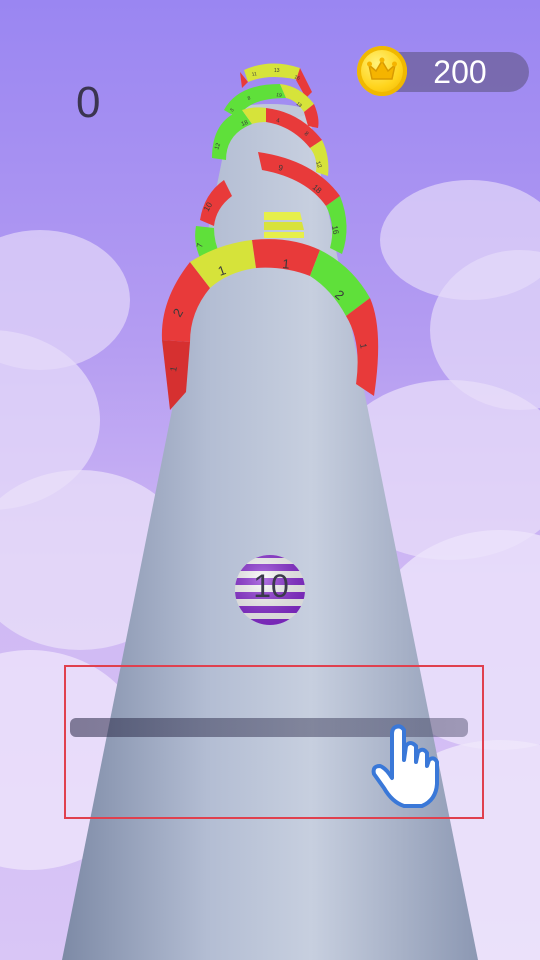  What do you see at coordinates (88, 102) in the screenshot?
I see `score-counter: 0` at bounding box center [88, 102].